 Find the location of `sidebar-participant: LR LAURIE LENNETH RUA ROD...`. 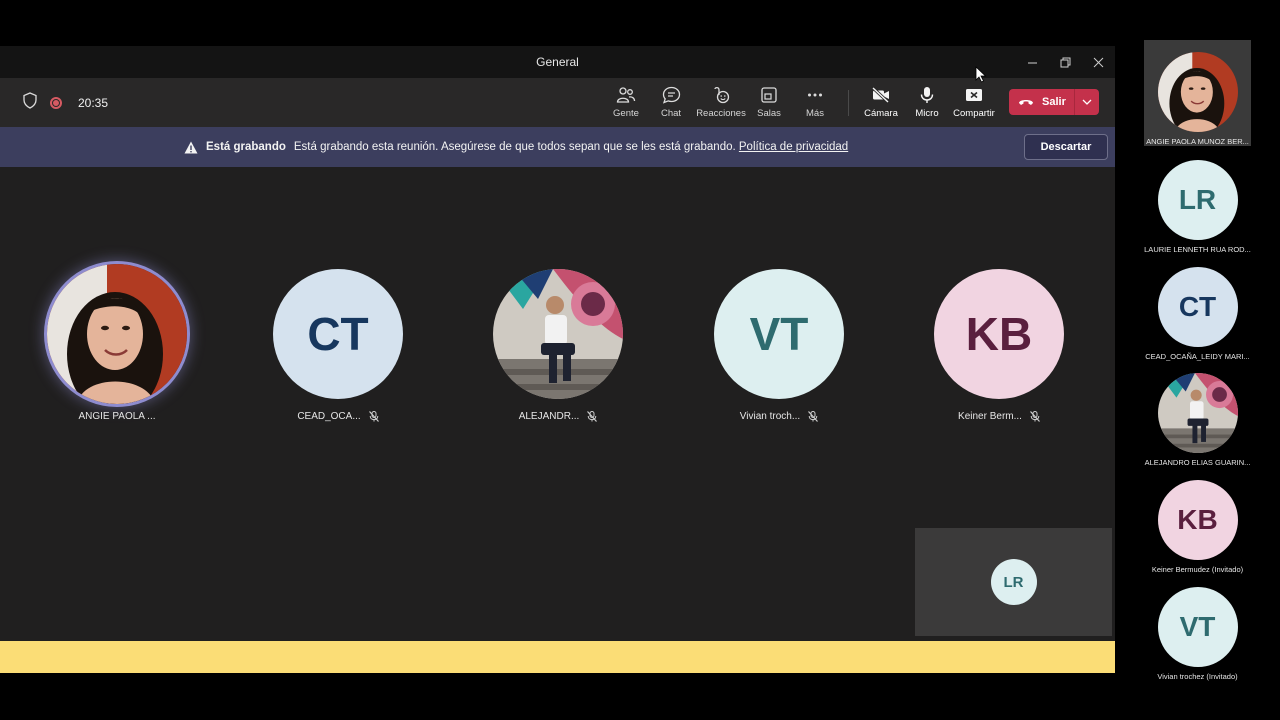

sidebar-participant: LR LAURIE LENNETH RUA ROD... is located at coordinates (1197, 207).